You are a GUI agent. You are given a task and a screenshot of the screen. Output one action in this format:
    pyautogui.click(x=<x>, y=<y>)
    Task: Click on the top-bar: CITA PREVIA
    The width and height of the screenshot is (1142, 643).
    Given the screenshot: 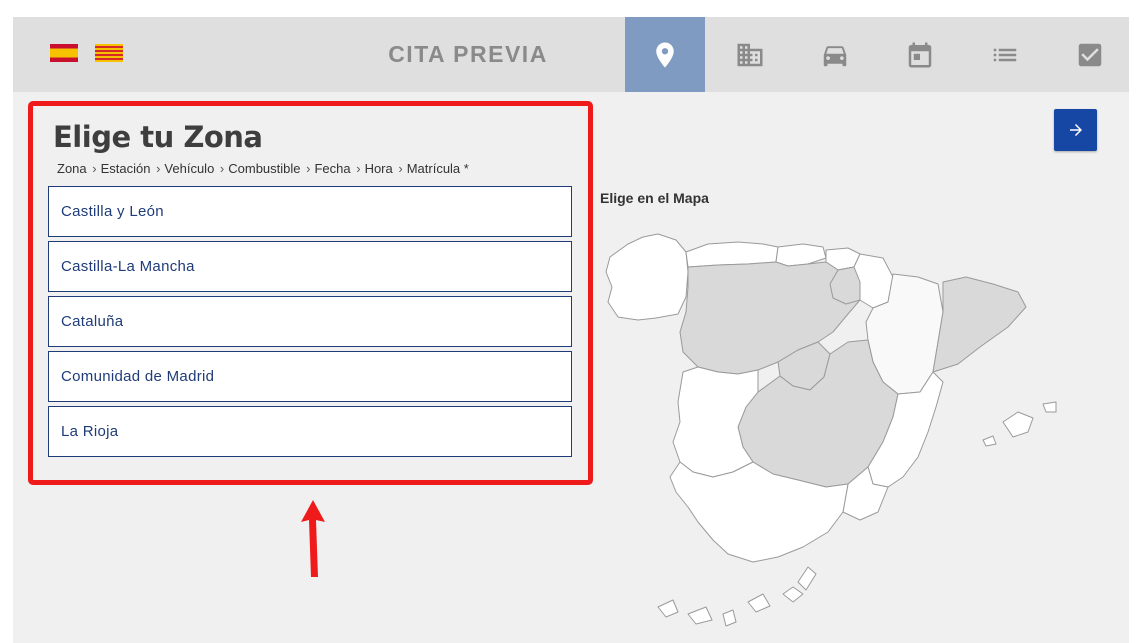 What is the action you would take?
    pyautogui.click(x=571, y=54)
    